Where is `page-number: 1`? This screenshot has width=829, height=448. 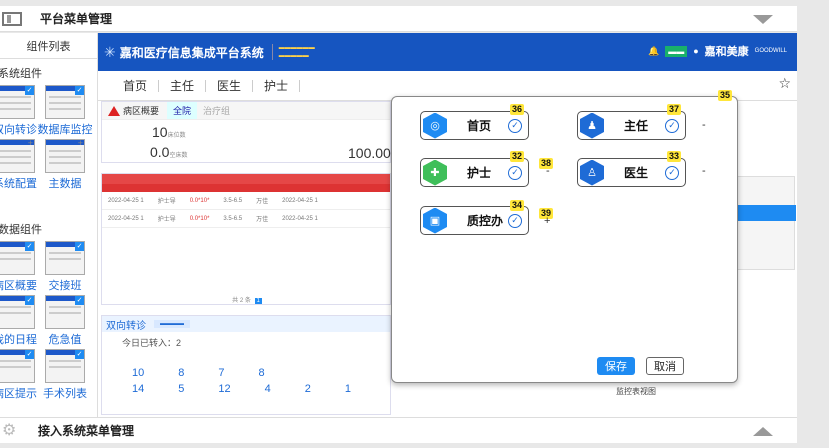
page-number: 1 is located at coordinates (258, 301).